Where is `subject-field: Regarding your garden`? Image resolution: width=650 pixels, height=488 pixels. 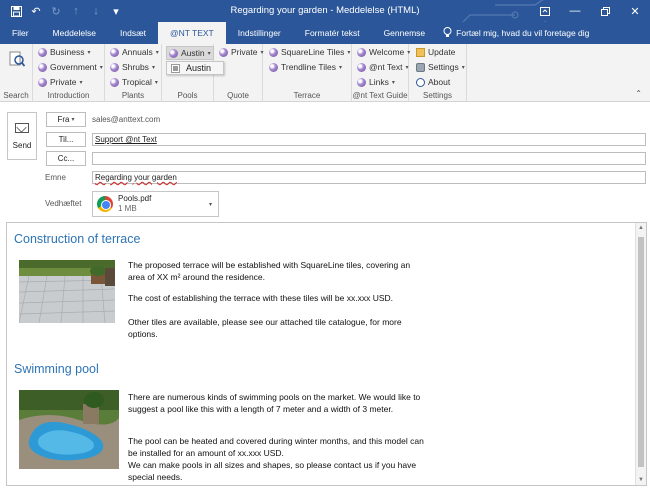 subject-field: Regarding your garden is located at coordinates (369, 177).